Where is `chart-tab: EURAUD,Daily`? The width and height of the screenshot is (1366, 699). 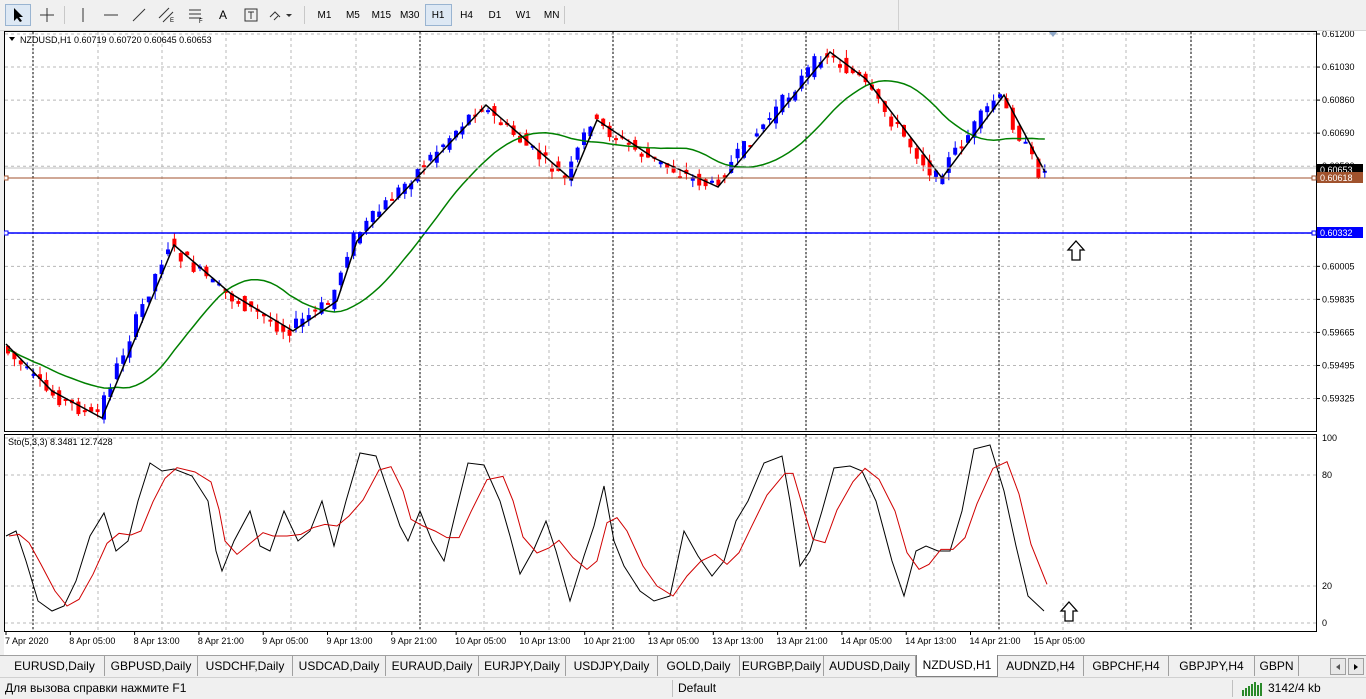
chart-tab: EURAUD,Daily is located at coordinates (432, 666).